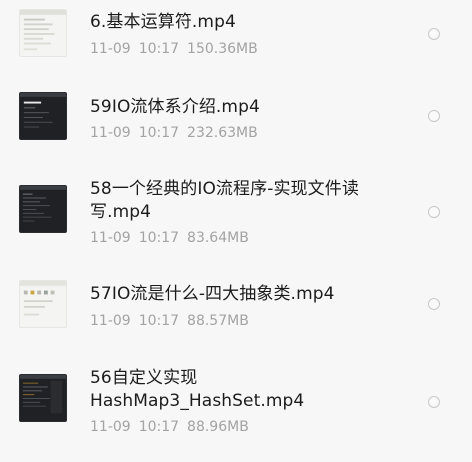 This screenshot has height=462, width=472. I want to click on file-name: 58一个经典的IO流程序-实现文件读写.mp4, so click(224, 200).